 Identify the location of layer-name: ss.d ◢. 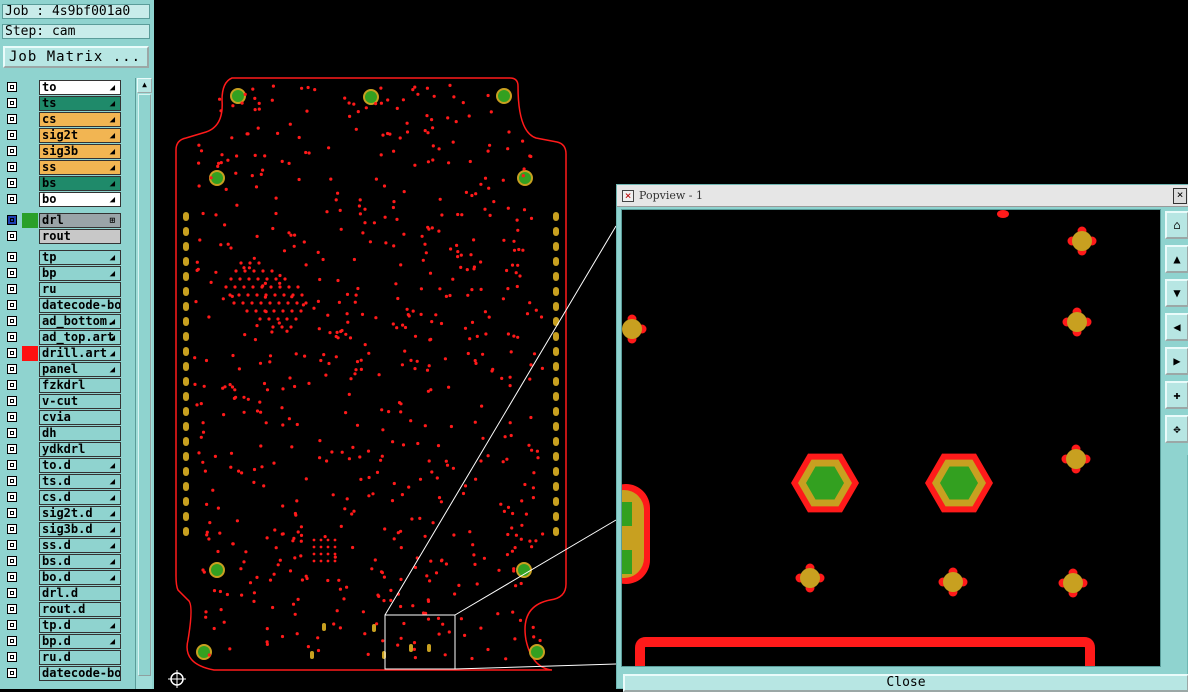
(80, 545).